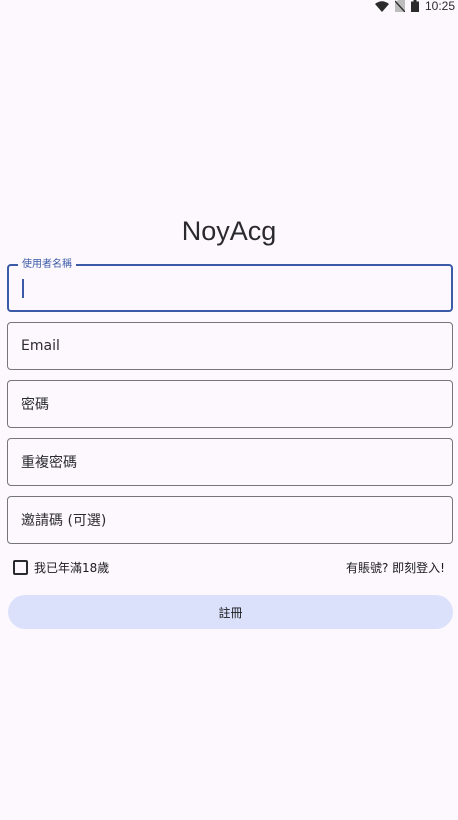 The height and width of the screenshot is (820, 458). I want to click on battery-icon, so click(414, 6).